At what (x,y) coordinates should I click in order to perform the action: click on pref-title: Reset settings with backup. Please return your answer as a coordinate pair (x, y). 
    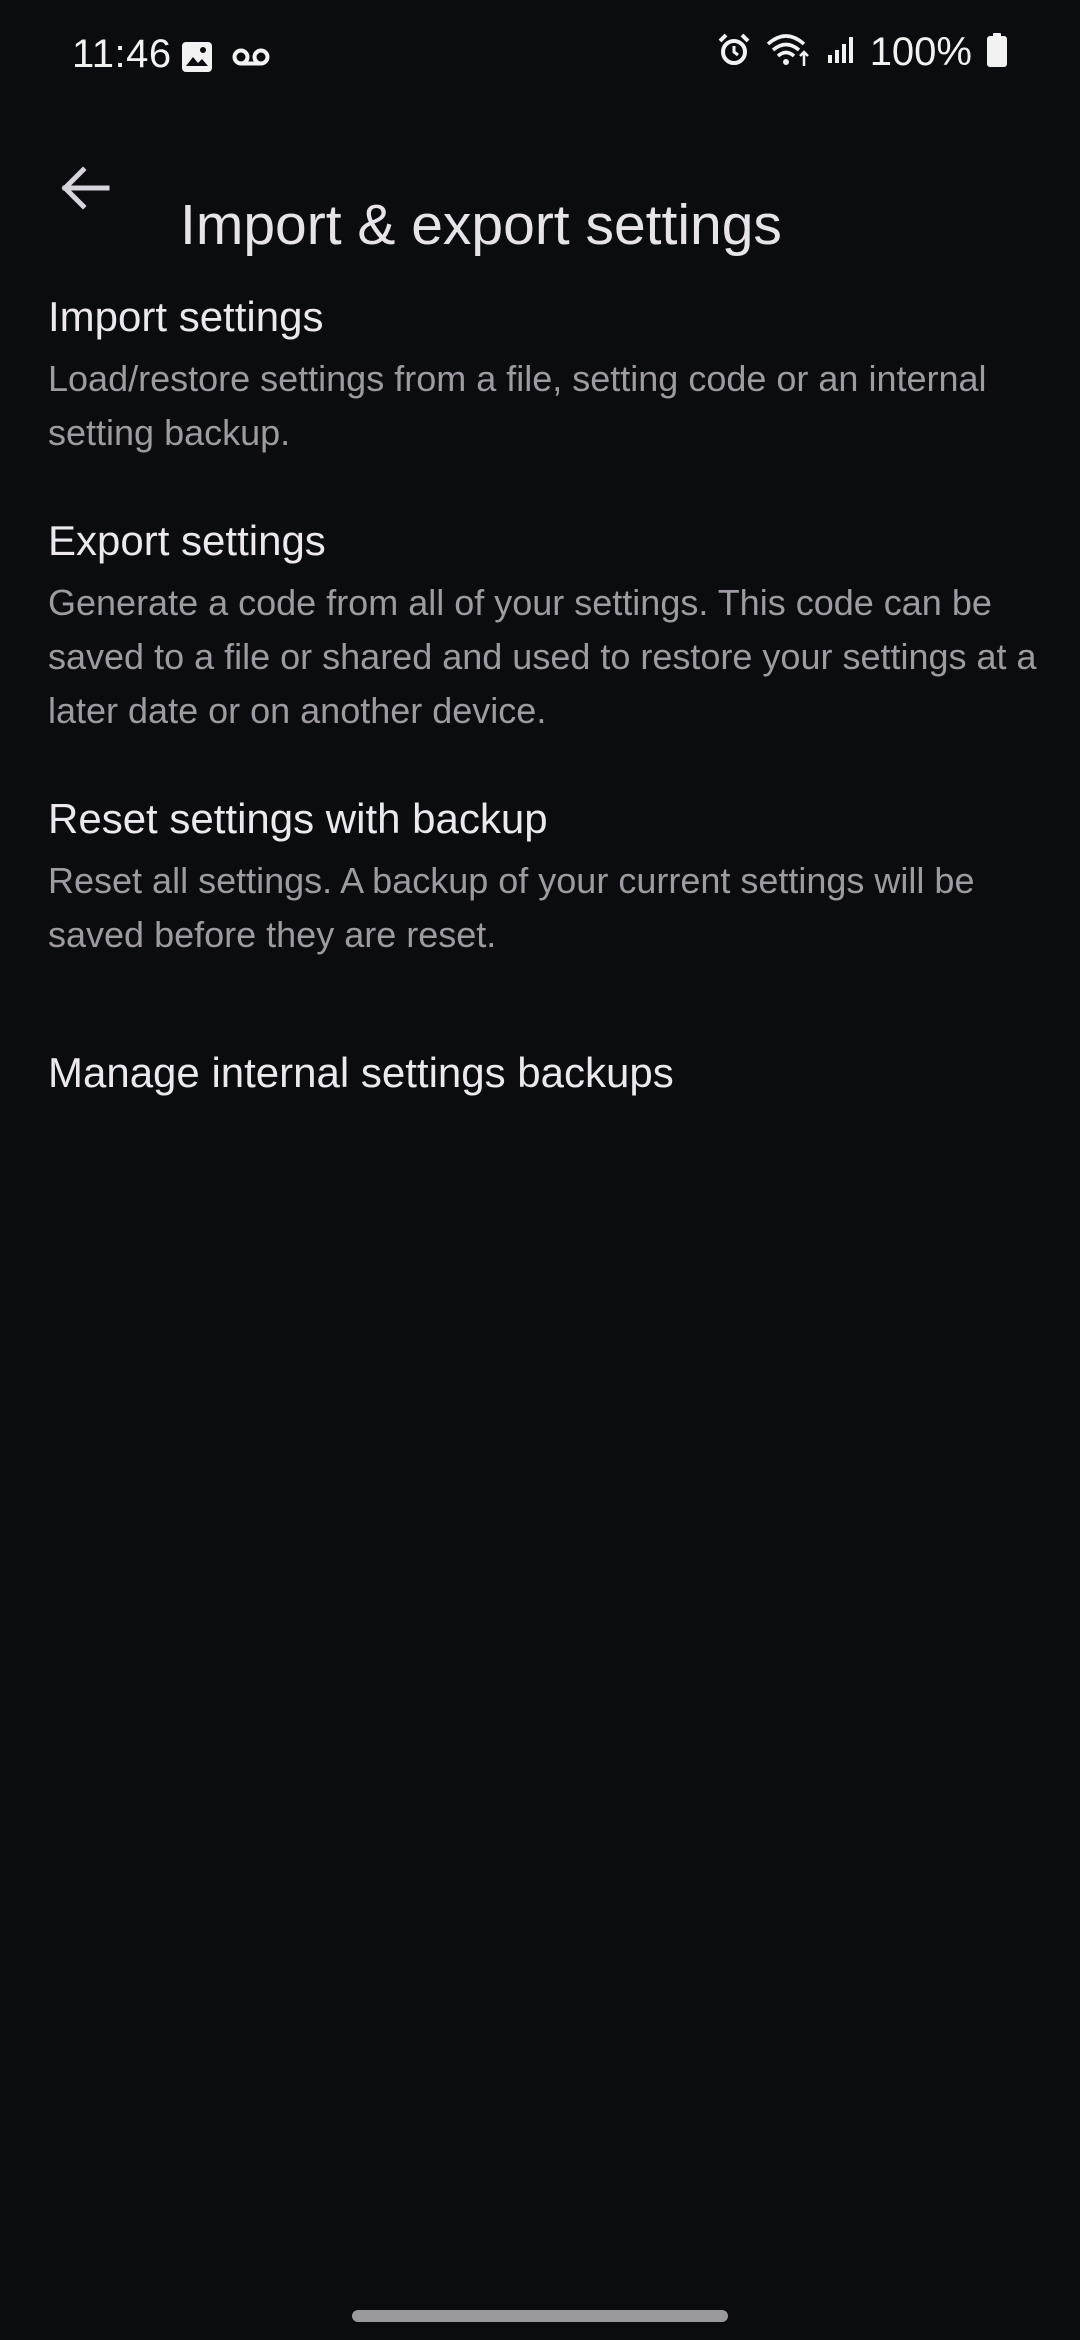
    Looking at the image, I should click on (298, 818).